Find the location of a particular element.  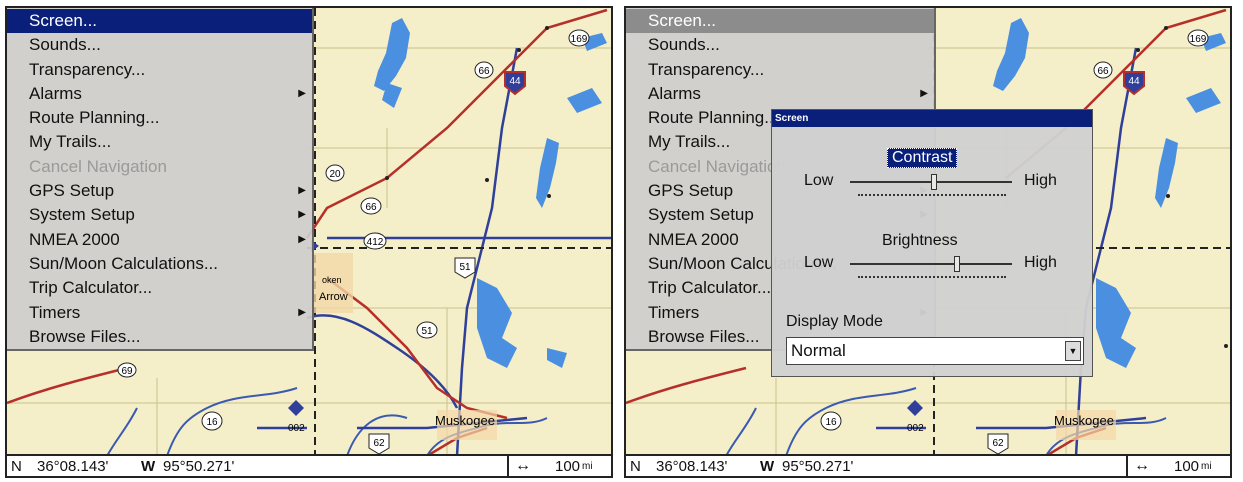

menu-item-cancel-navigation: Cancel Navigation is located at coordinates (98, 166).